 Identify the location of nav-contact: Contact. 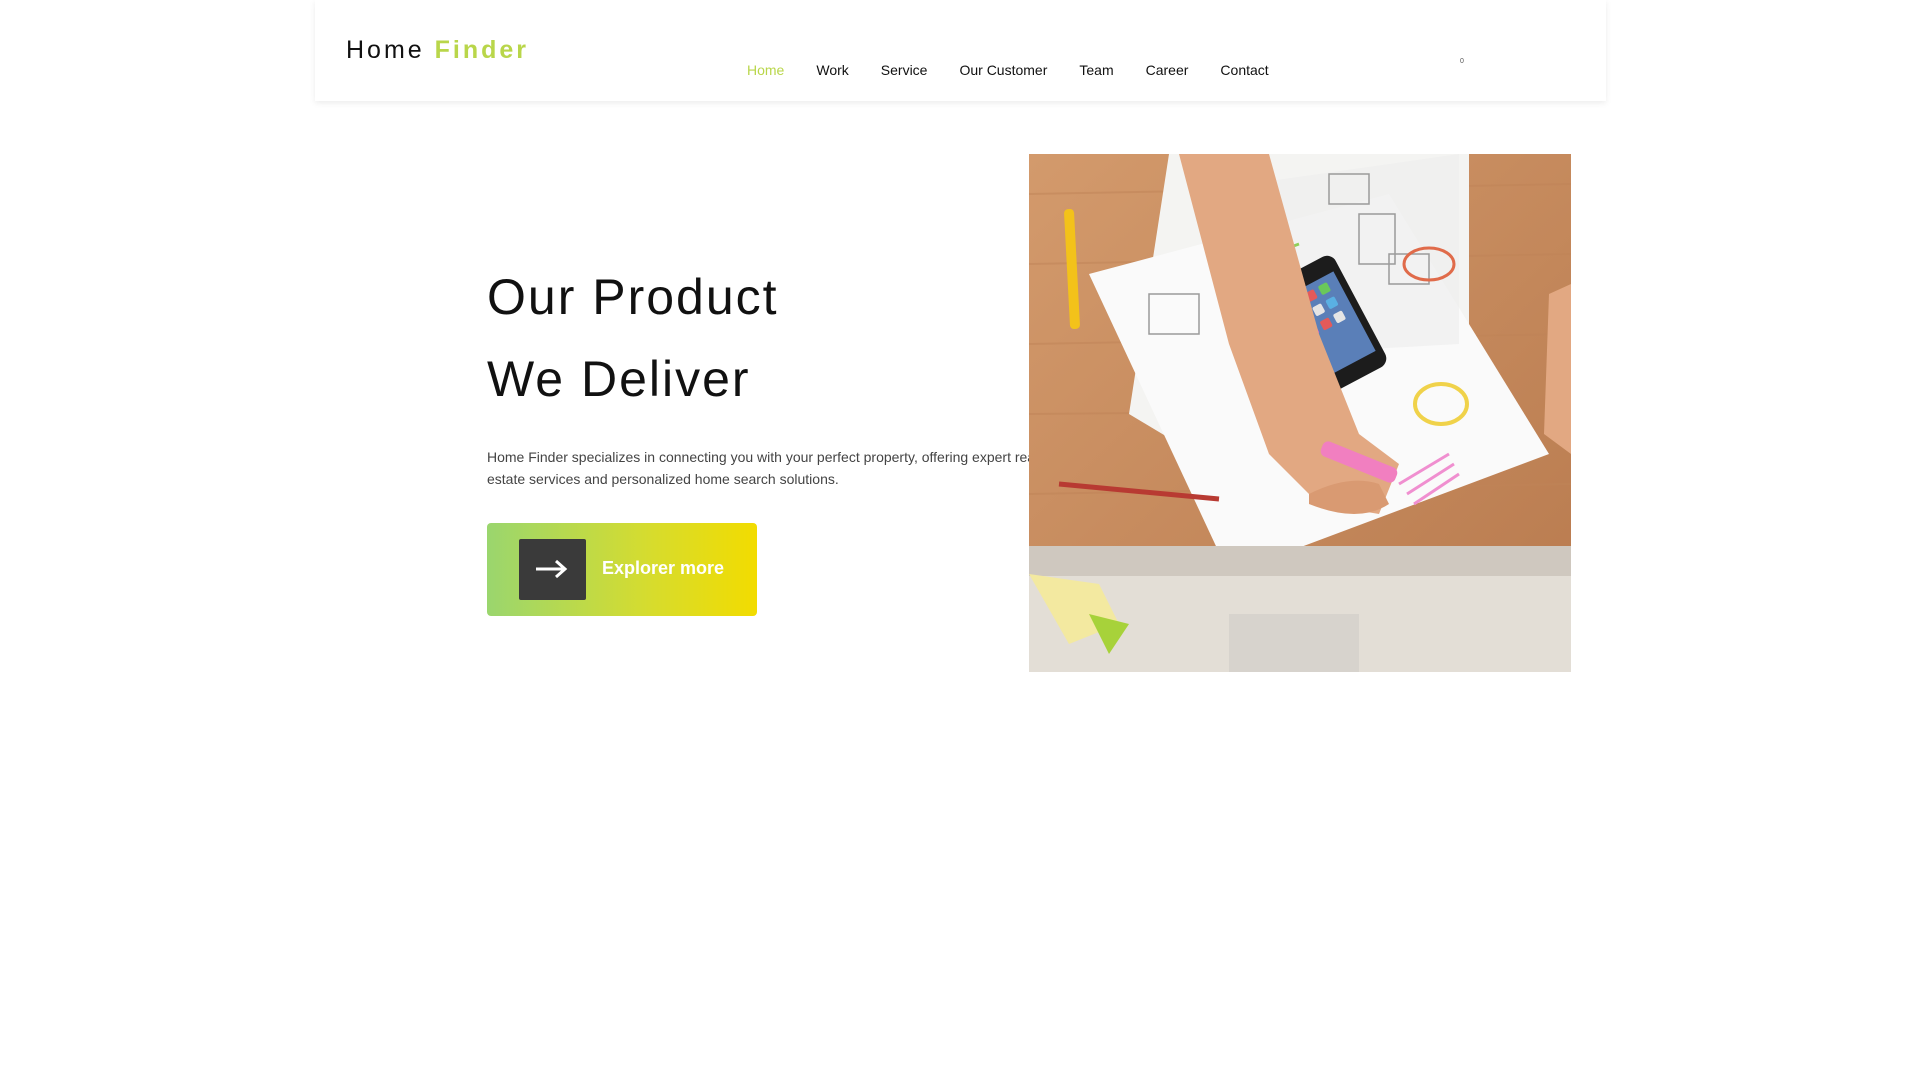
(1244, 70).